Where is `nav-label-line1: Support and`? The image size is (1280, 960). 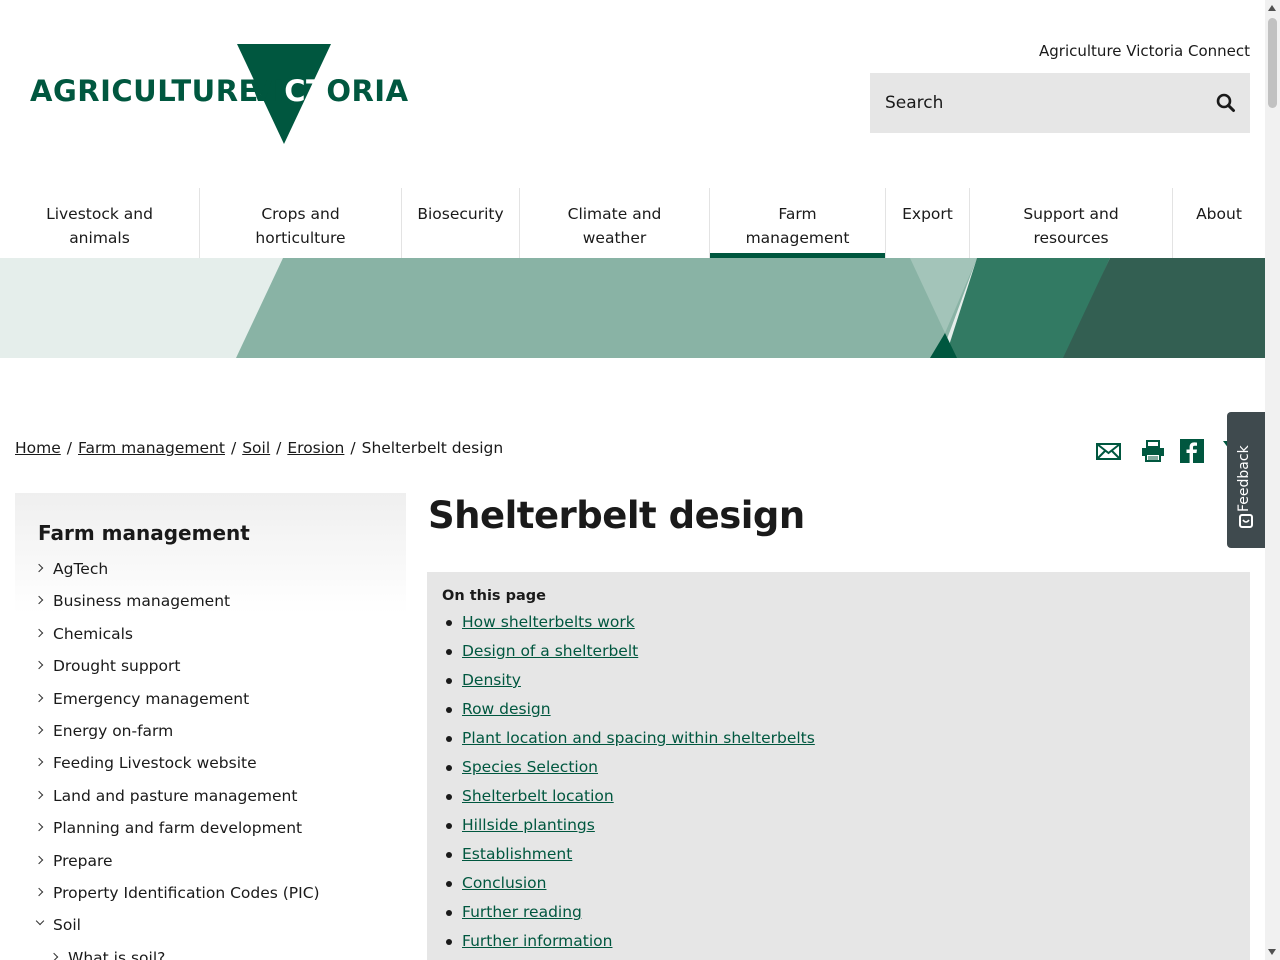
nav-label-line1: Support and is located at coordinates (1071, 214).